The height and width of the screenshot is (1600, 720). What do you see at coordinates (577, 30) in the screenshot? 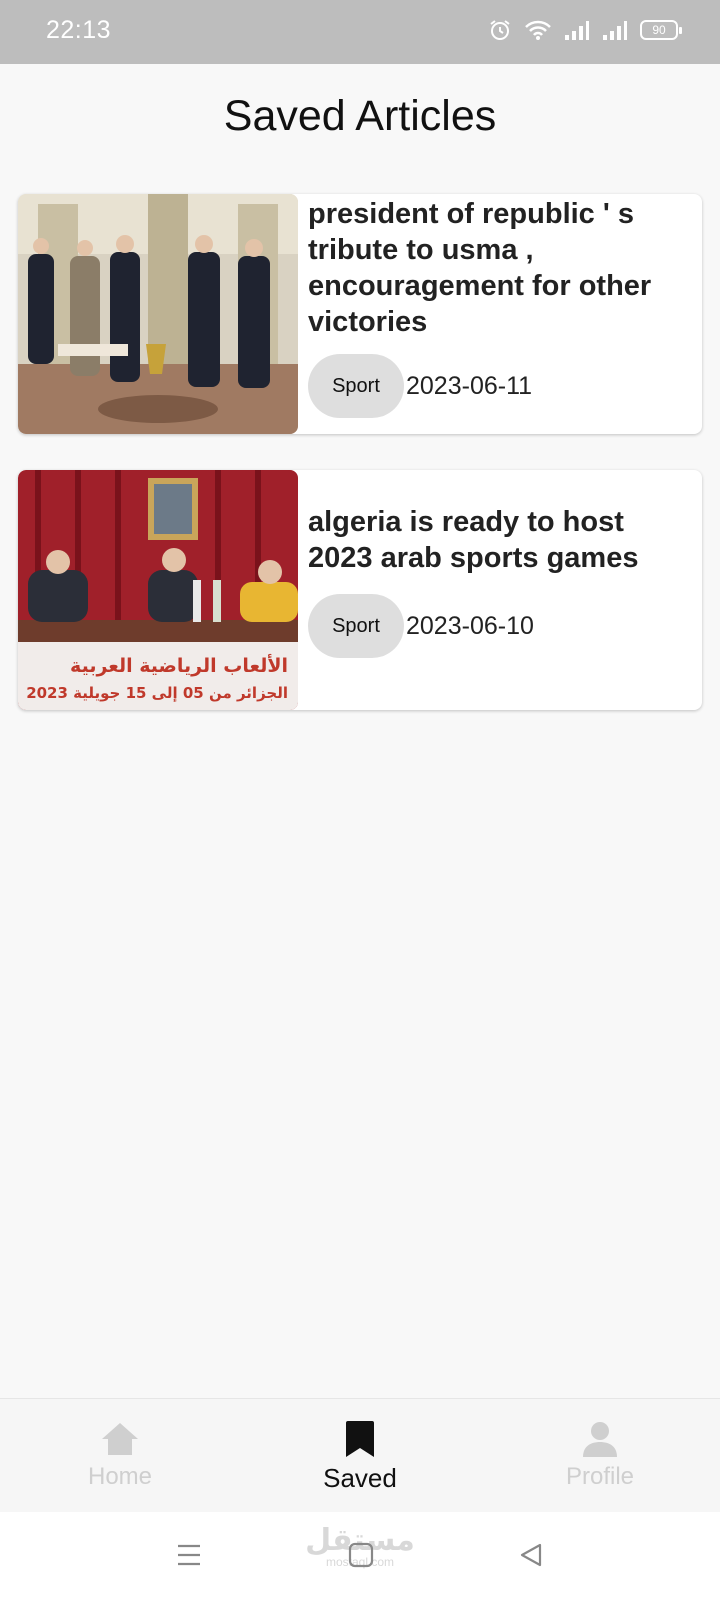
I see `signal-icon-sim1` at bounding box center [577, 30].